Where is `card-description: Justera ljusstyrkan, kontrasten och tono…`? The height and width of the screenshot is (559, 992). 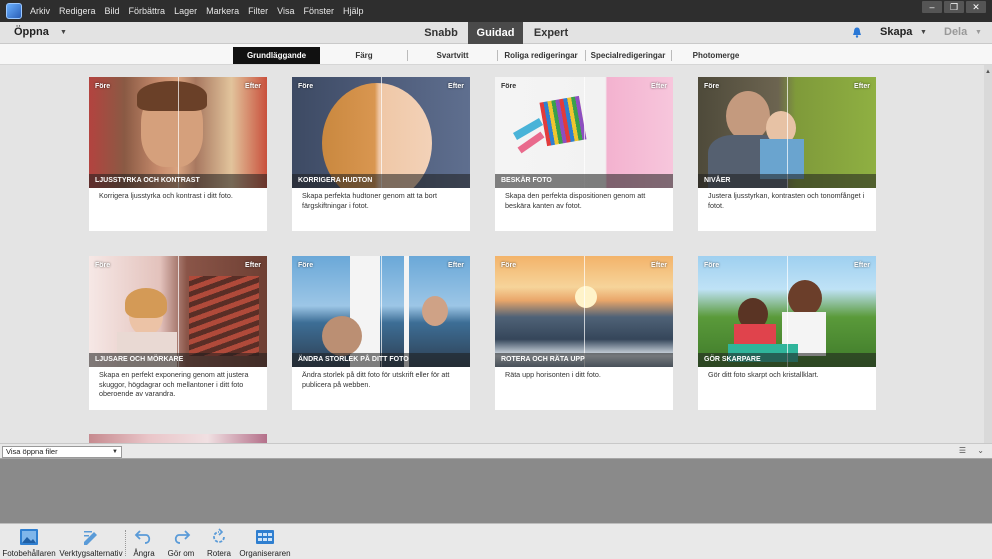 card-description: Justera ljusstyrkan, kontrasten och tono… is located at coordinates (786, 200).